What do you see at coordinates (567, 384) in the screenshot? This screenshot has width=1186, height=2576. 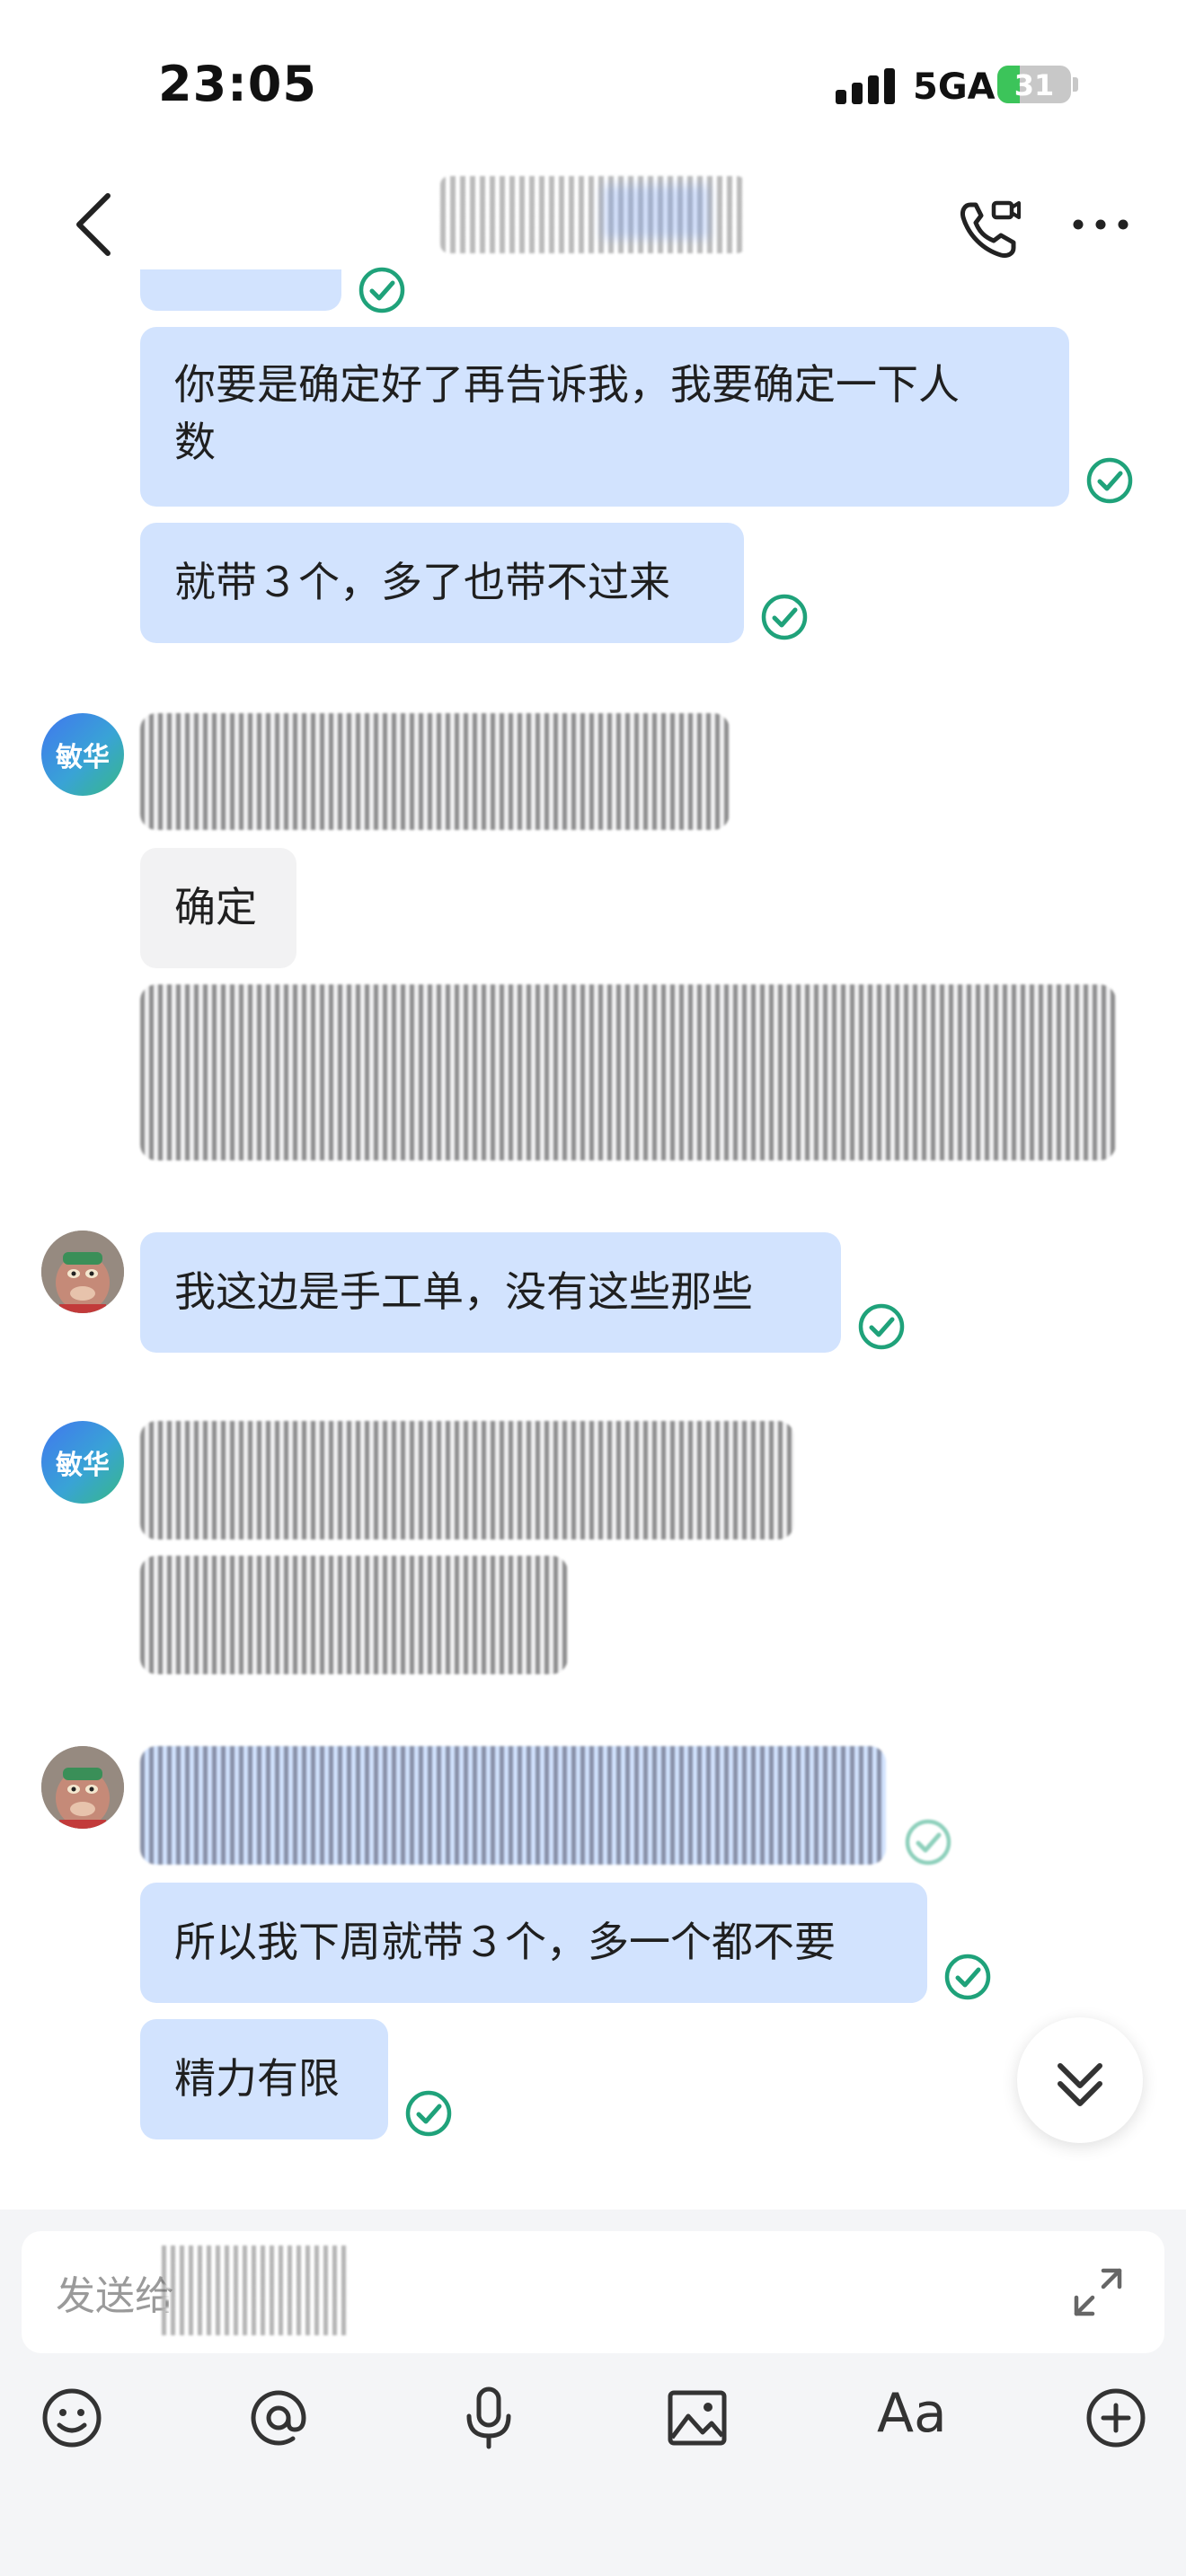 I see `message-text-line: 你要是确定好了再告诉我，我要确定一下人` at bounding box center [567, 384].